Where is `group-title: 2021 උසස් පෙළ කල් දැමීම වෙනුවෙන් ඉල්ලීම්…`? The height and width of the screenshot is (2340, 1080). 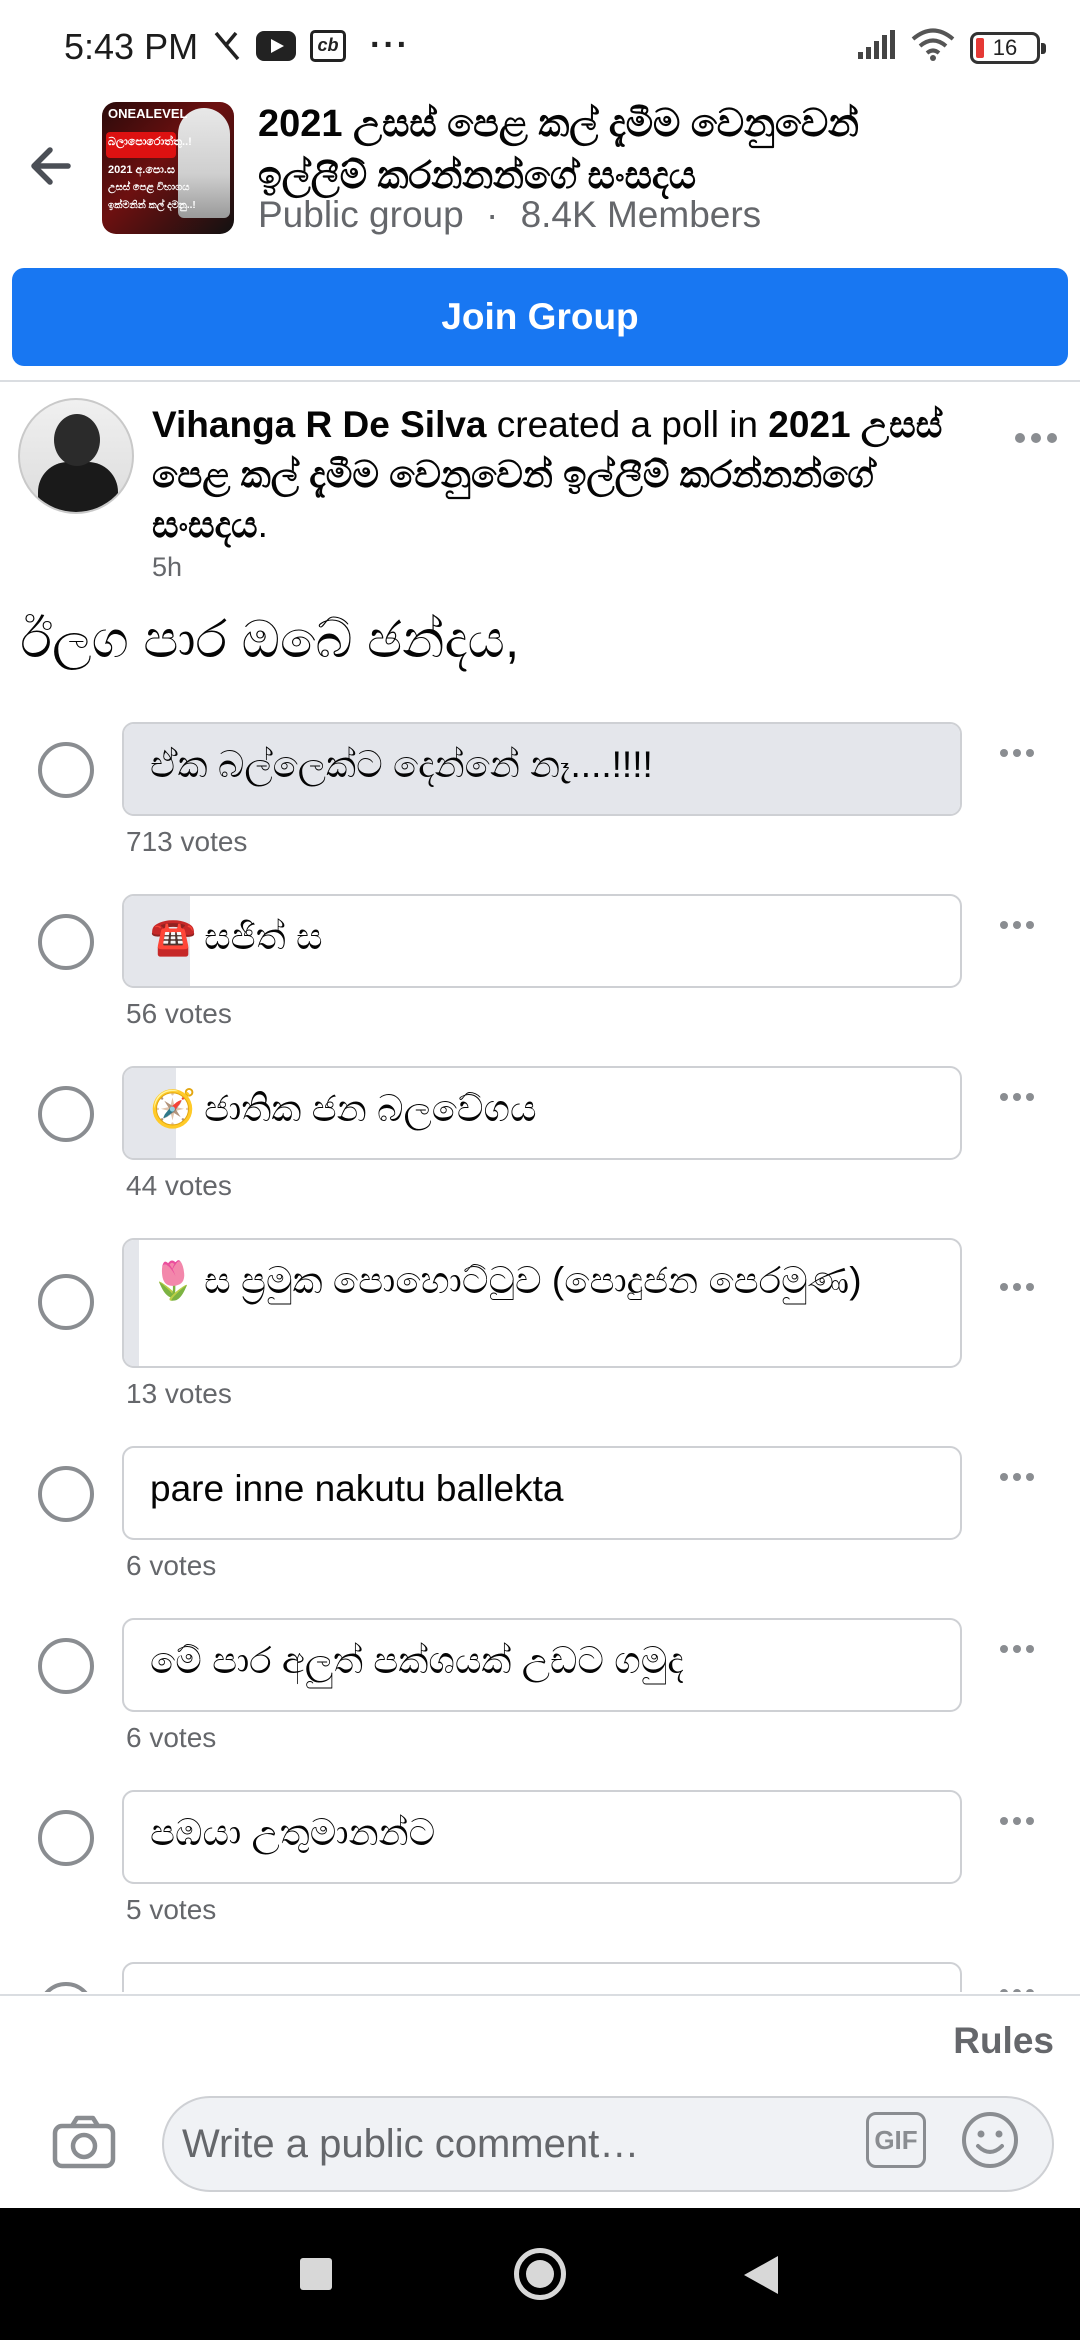 group-title: 2021 උසස් පෙළ කල් දැමීම වෙනුවෙන් ඉල්ලීම්… is located at coordinates (618, 150).